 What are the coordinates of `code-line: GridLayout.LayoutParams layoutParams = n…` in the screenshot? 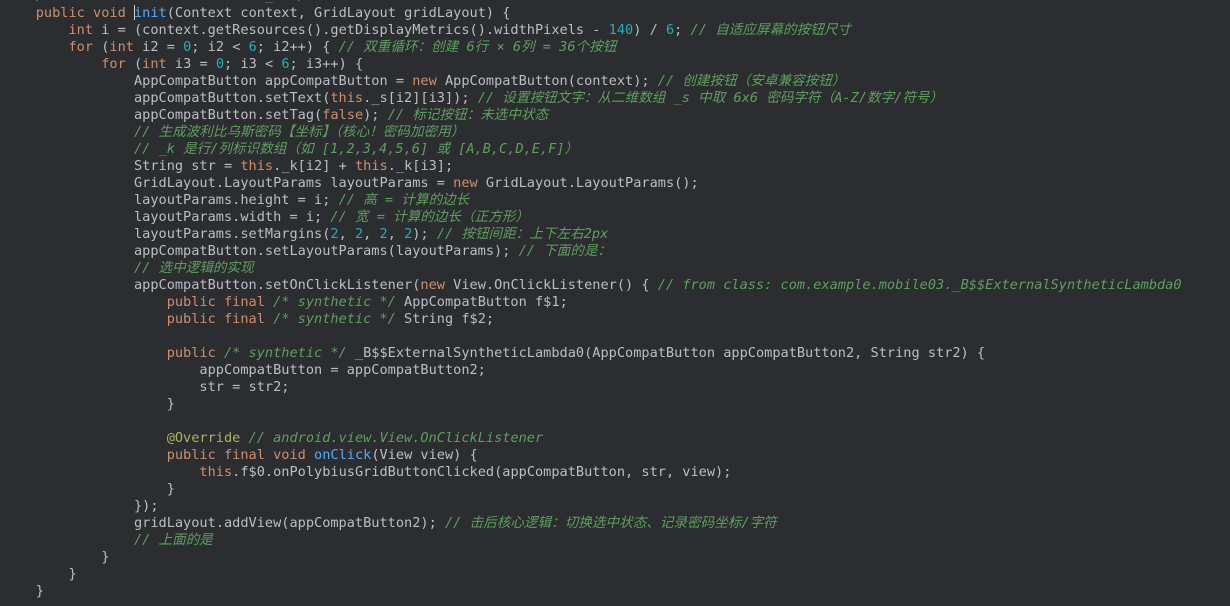 It's located at (592, 183).